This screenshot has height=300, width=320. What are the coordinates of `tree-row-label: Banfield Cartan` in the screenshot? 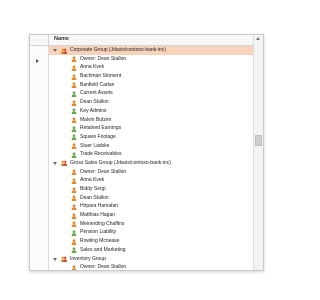 It's located at (97, 84).